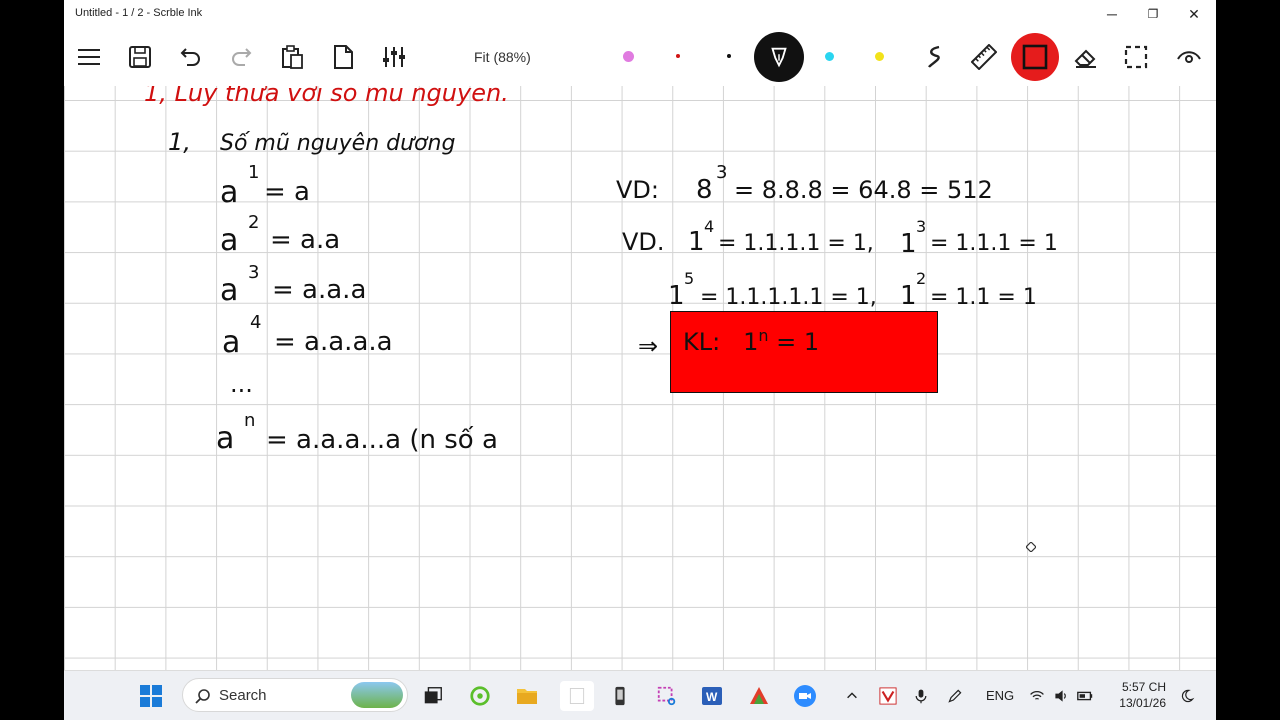  I want to click on a3-rhs: = a.a.a, so click(319, 290).